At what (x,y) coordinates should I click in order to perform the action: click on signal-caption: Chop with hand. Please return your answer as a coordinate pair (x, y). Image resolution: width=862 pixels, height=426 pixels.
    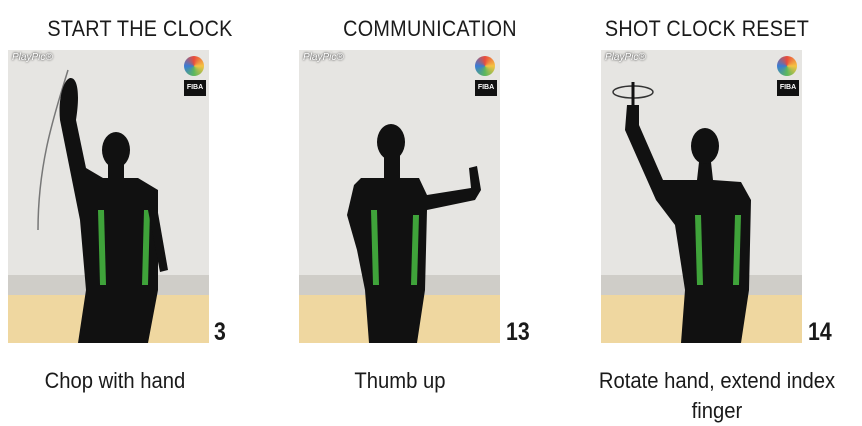
    Looking at the image, I should click on (115, 380).